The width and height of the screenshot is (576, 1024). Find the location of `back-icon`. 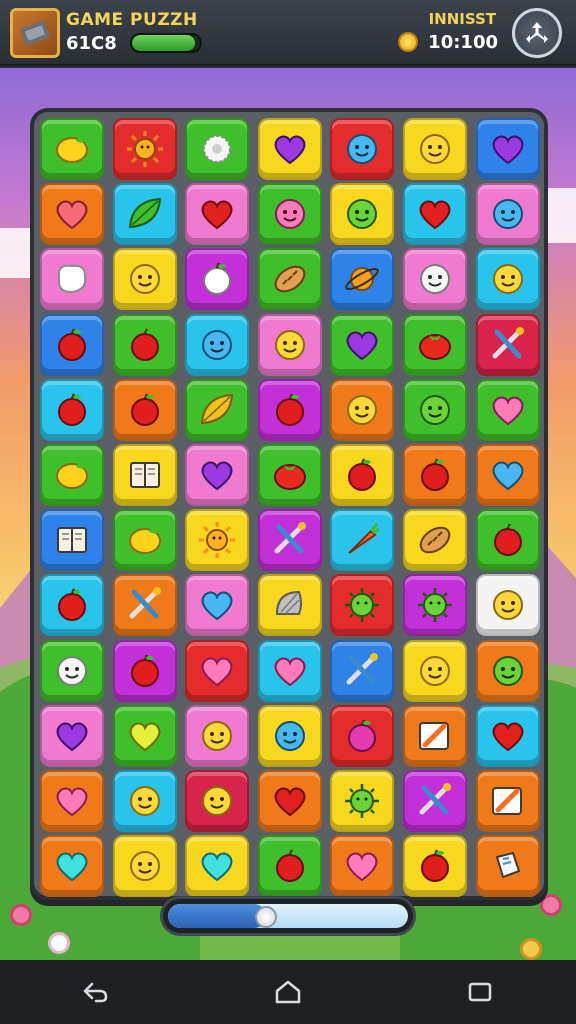

back-icon is located at coordinates (96, 992).